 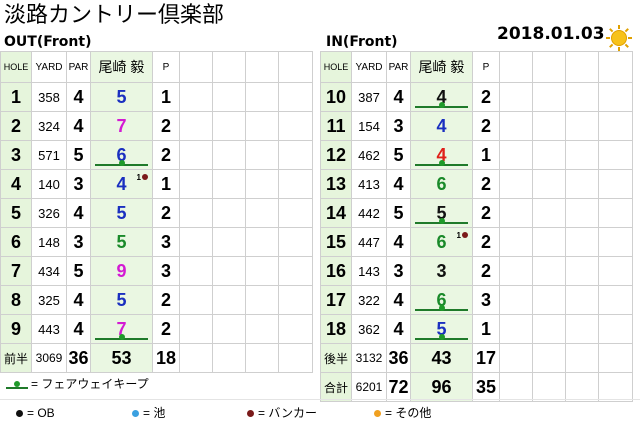 I want to click on putt-header: P, so click(x=166, y=67).